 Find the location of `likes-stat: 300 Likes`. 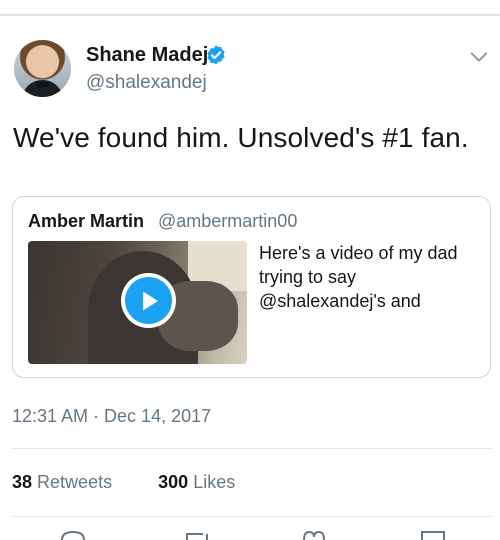

likes-stat: 300 Likes is located at coordinates (196, 482).